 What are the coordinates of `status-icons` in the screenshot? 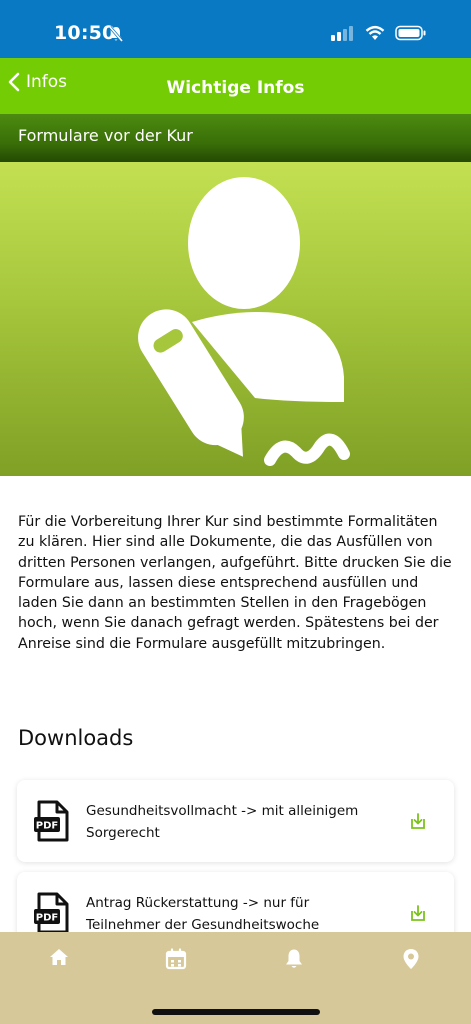 It's located at (379, 33).